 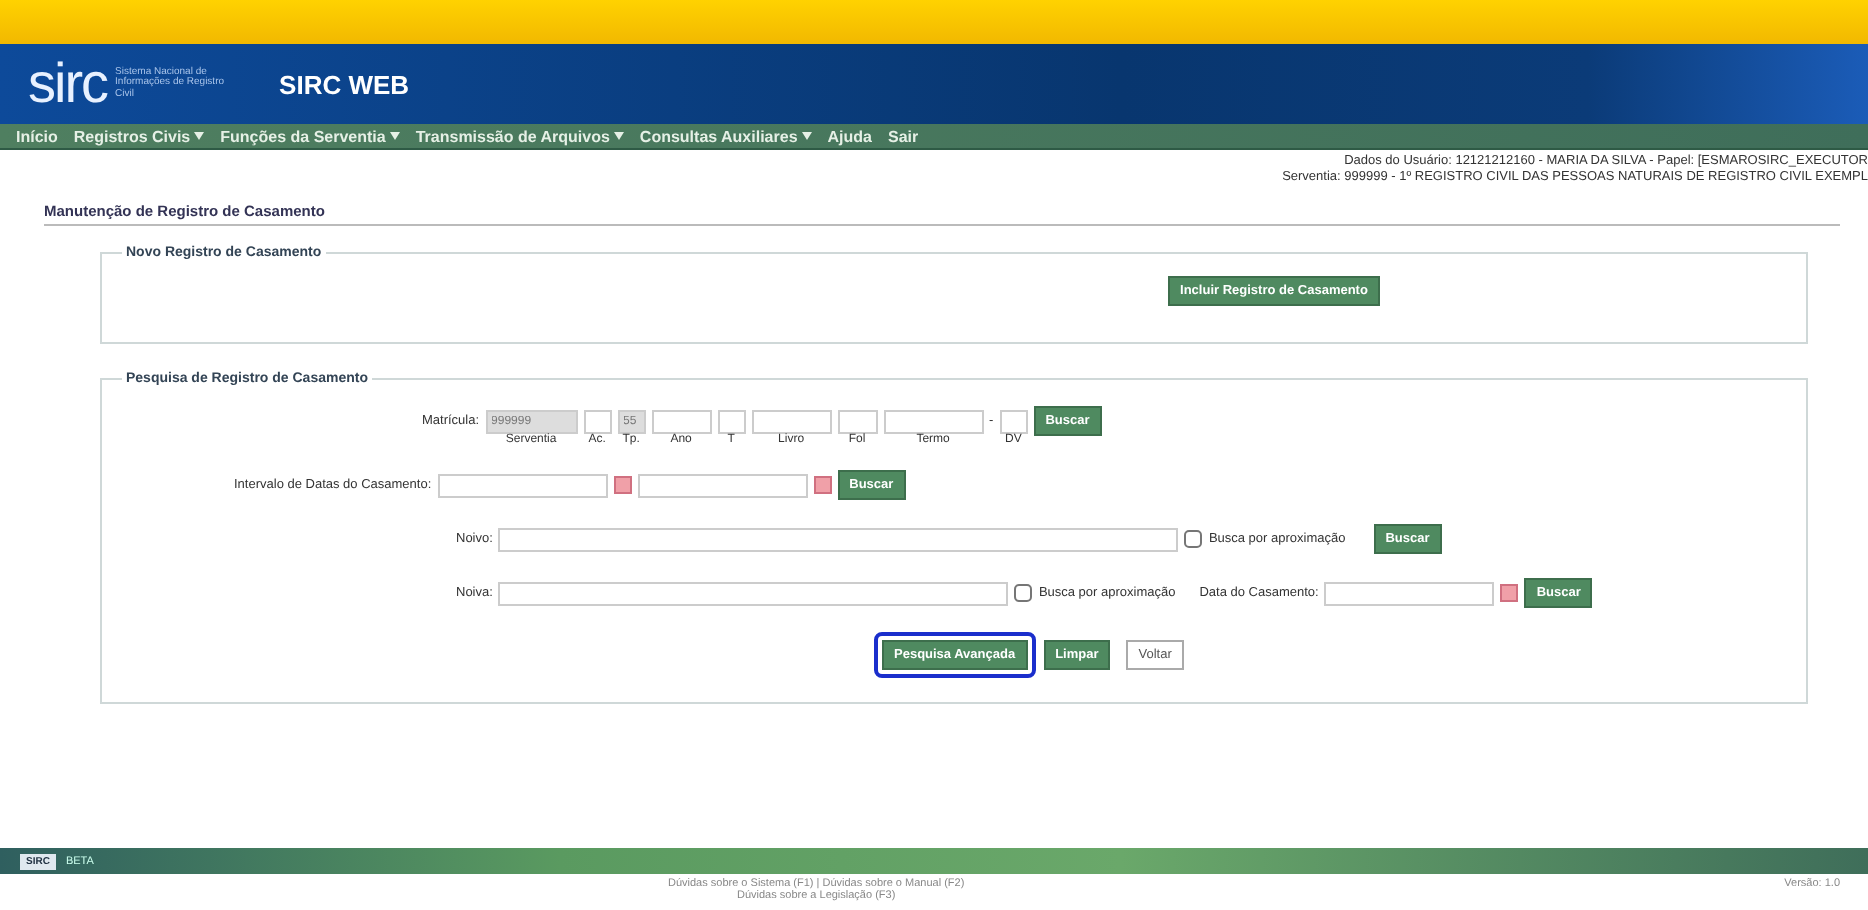 What do you see at coordinates (37, 136) in the screenshot?
I see `menu-item: Início` at bounding box center [37, 136].